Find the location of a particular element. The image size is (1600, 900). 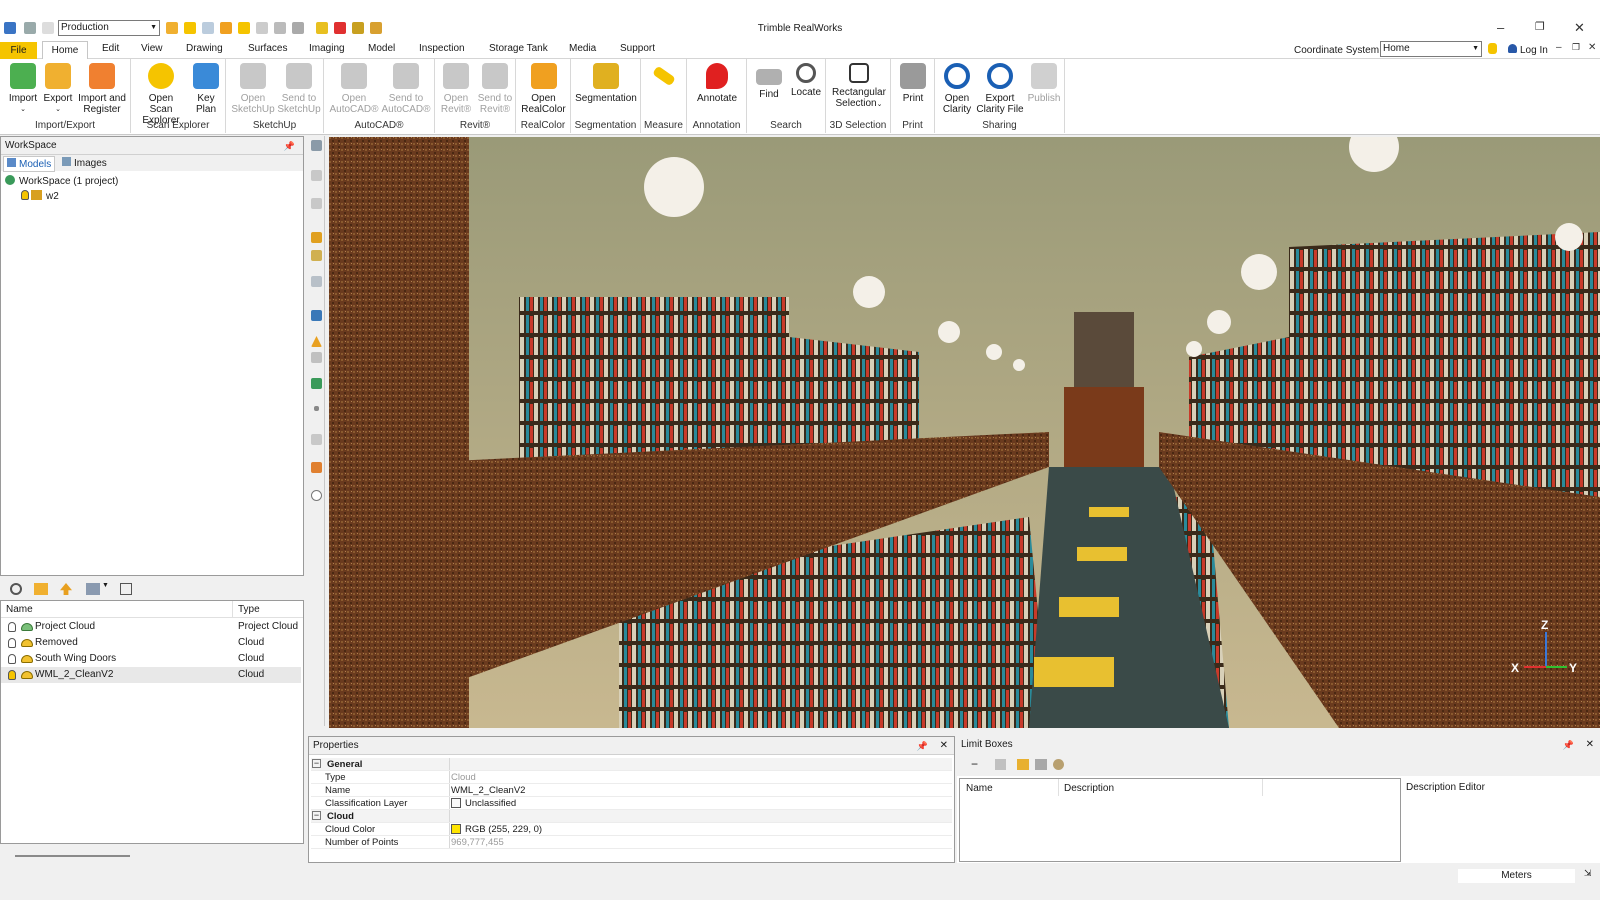

annotate-button: Annotate is located at coordinates (717, 83).